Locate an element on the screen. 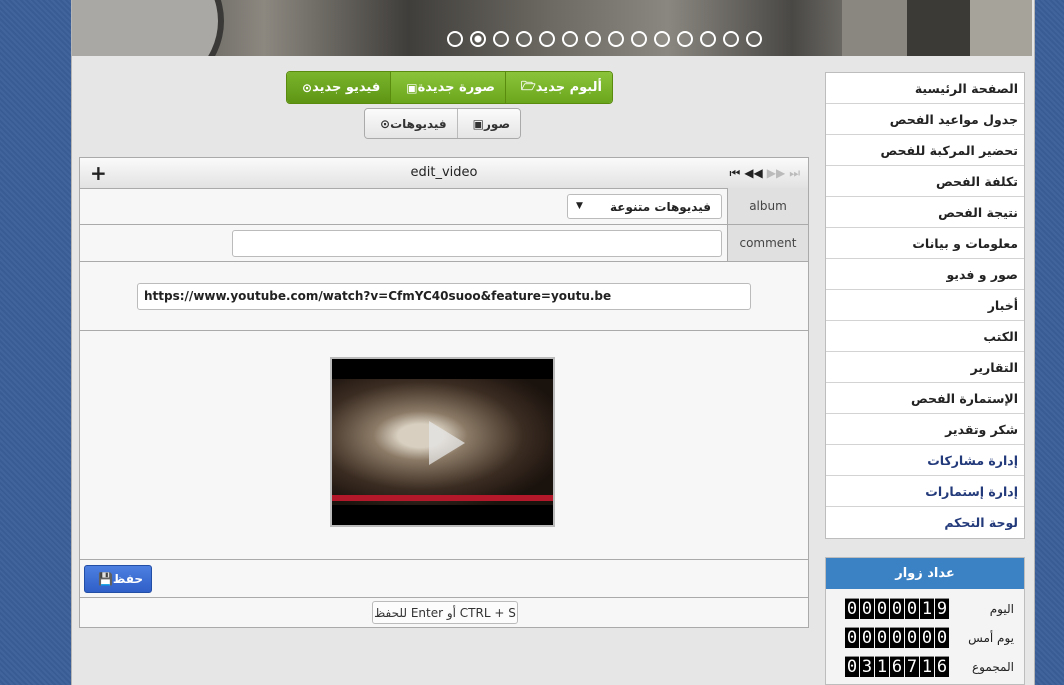 This screenshot has height=685, width=1064. folder-open-icon: 🗁 is located at coordinates (528, 86).